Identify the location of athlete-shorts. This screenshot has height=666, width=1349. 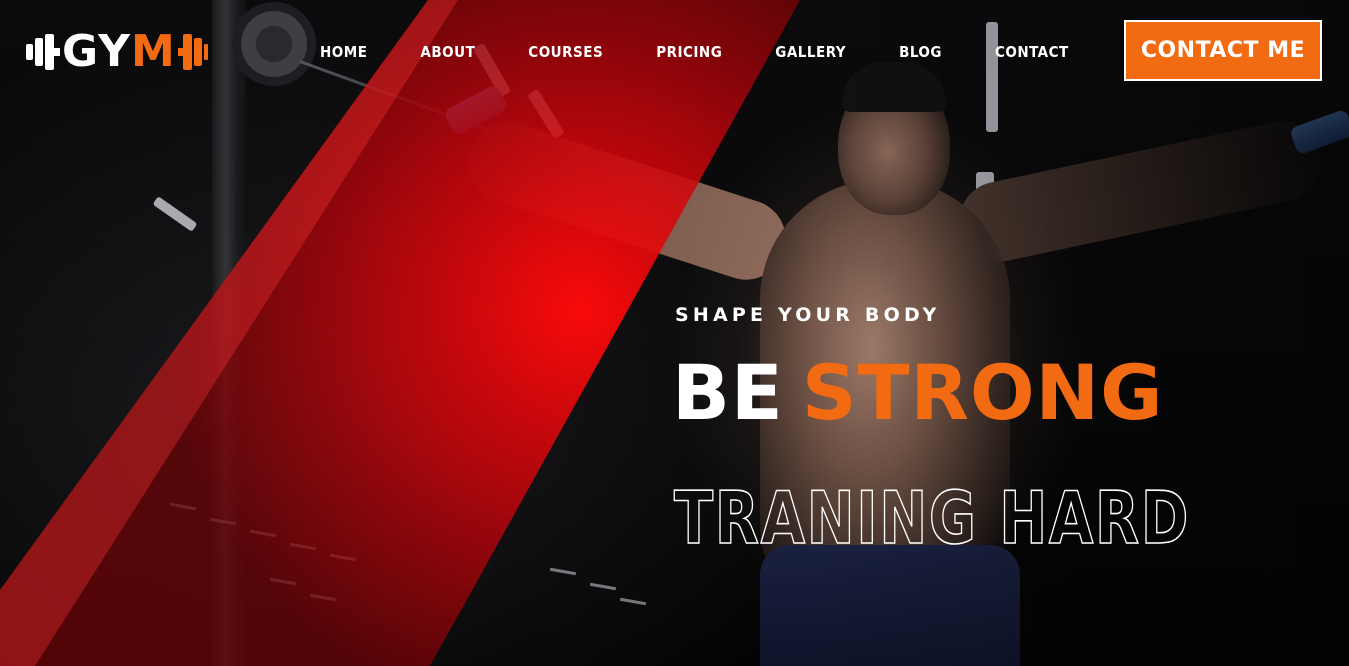
(890, 605).